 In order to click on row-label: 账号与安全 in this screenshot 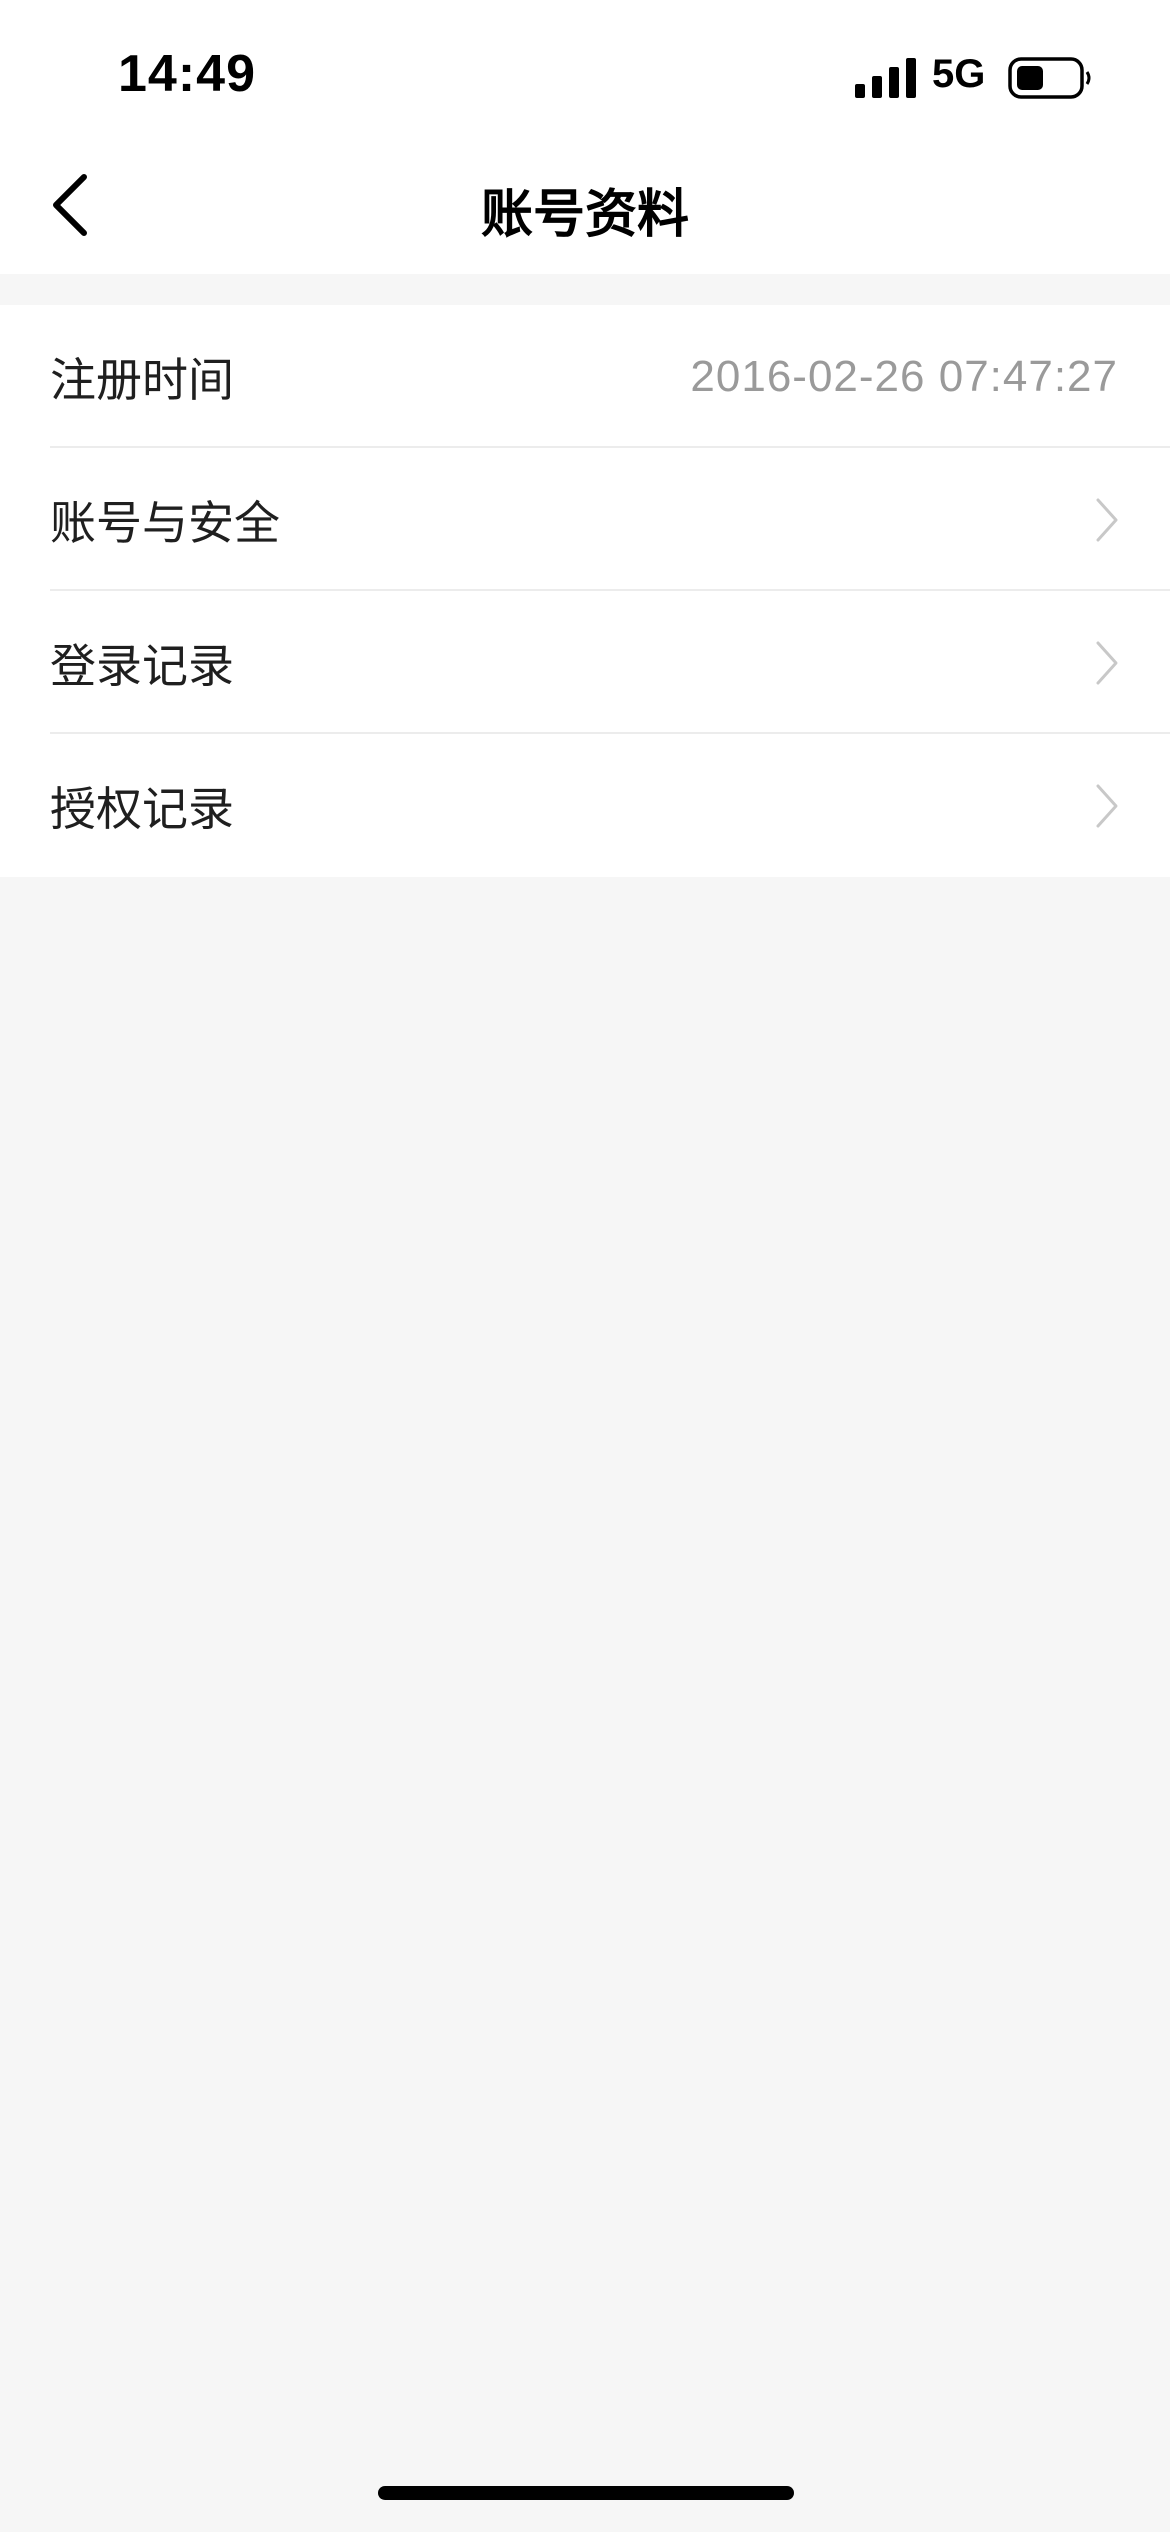, I will do `click(165, 522)`.